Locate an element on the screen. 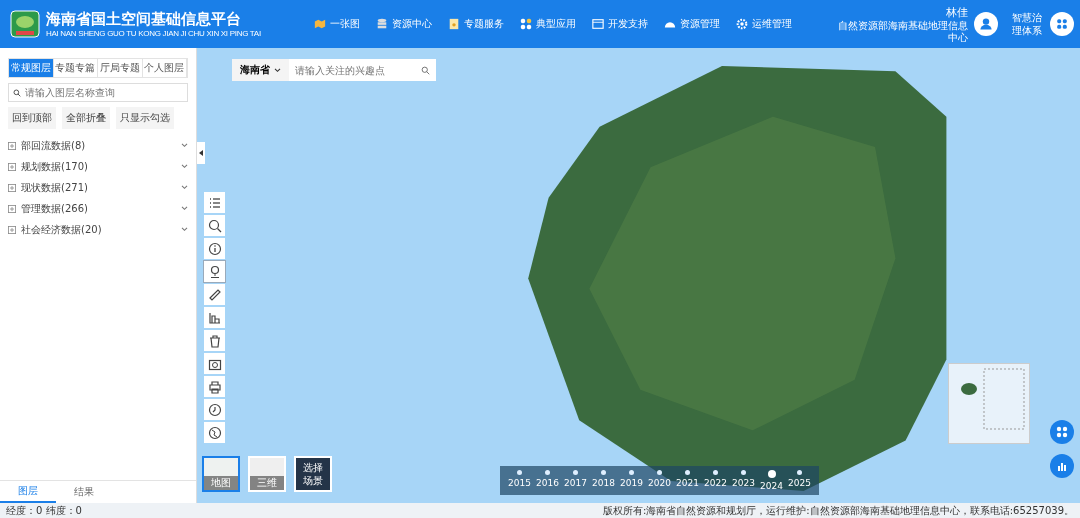 The height and width of the screenshot is (518, 1080). delete-tool-button is located at coordinates (214, 340).